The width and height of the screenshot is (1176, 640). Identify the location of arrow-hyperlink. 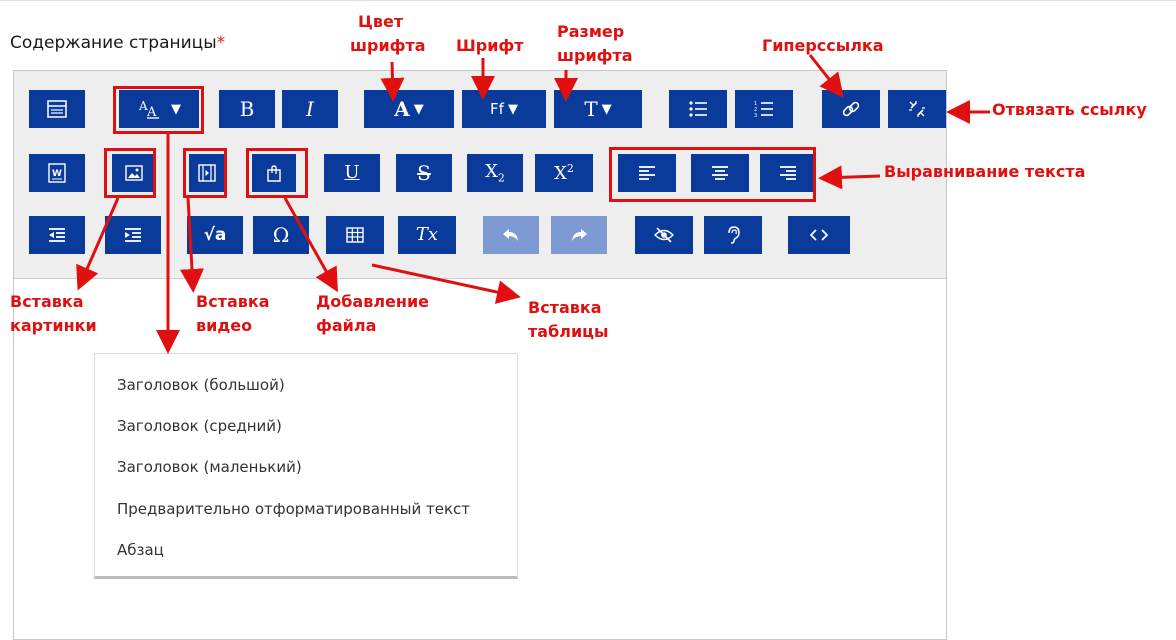
(826, 76).